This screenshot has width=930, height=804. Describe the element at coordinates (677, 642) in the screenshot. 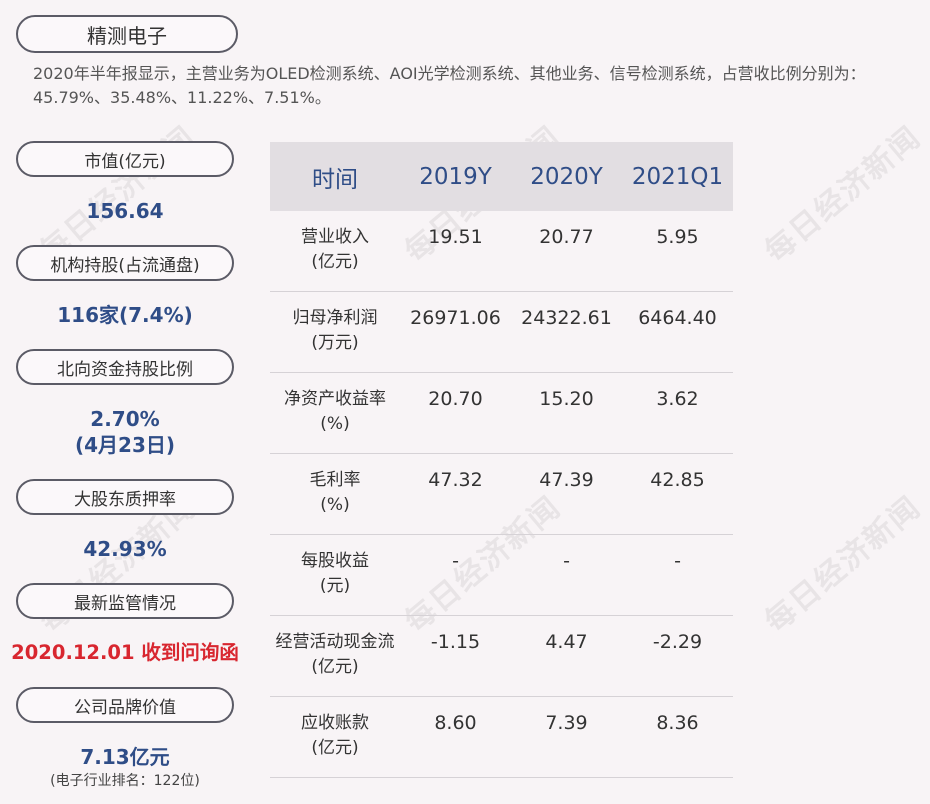

I see `cell-value: -2.29` at that location.